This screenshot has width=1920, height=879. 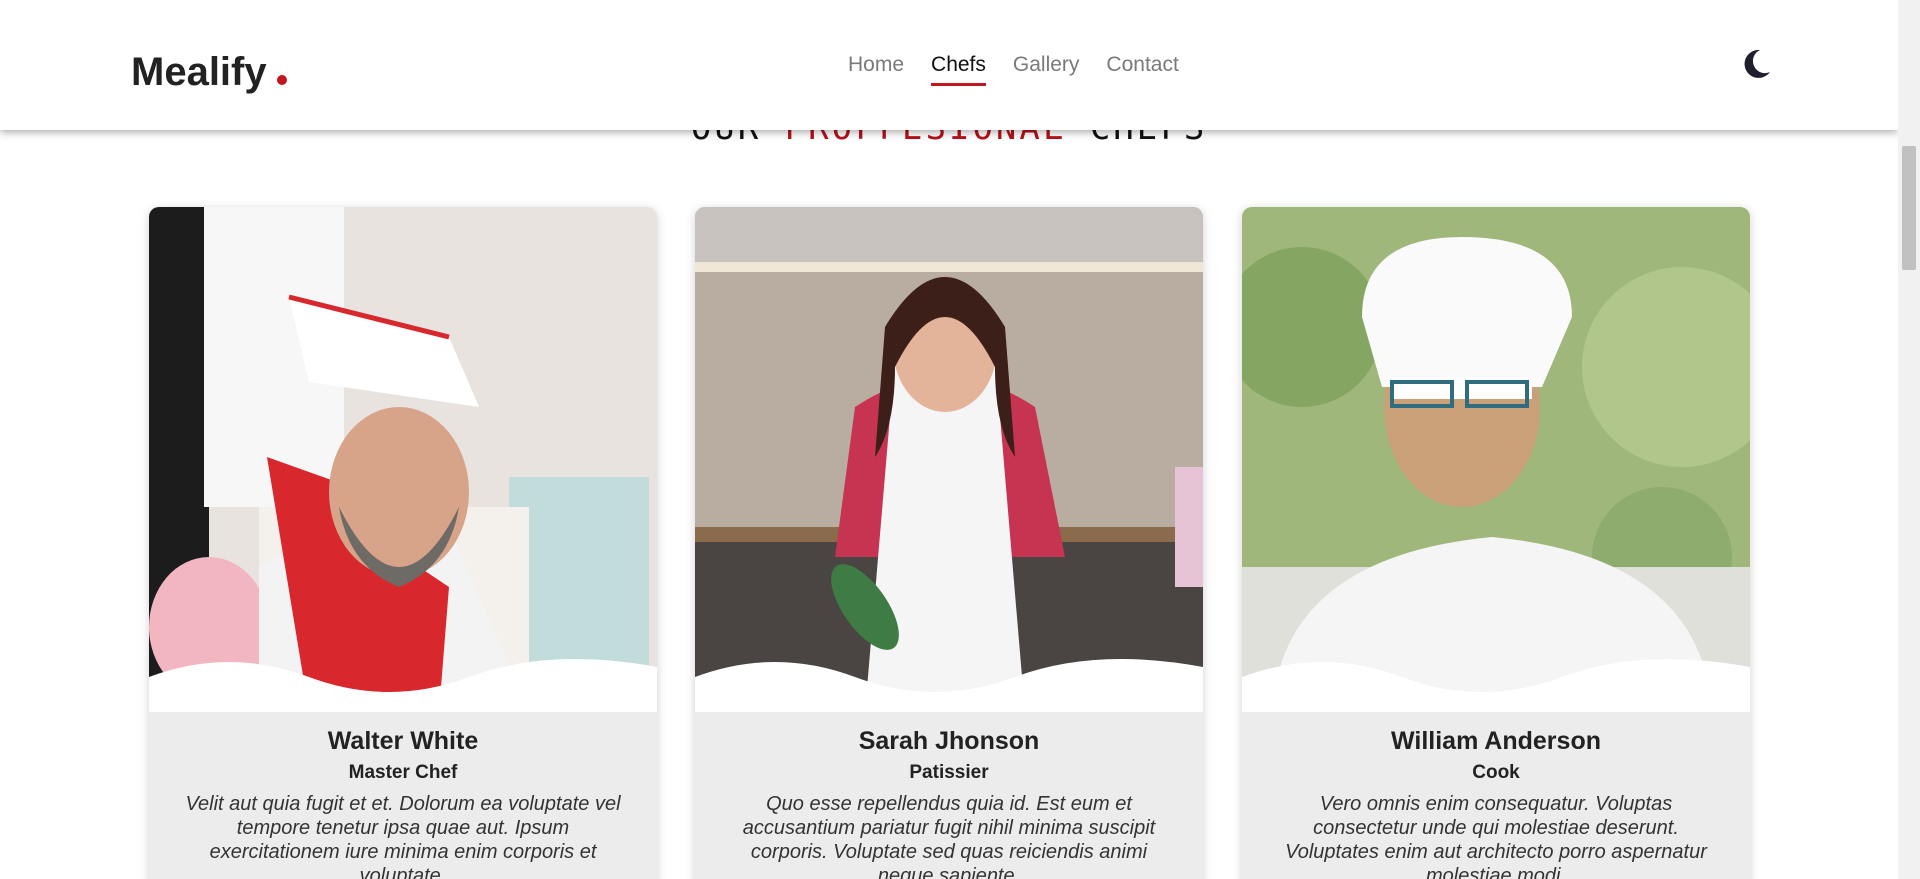 What do you see at coordinates (403, 741) in the screenshot?
I see `chef-name: Walter White` at bounding box center [403, 741].